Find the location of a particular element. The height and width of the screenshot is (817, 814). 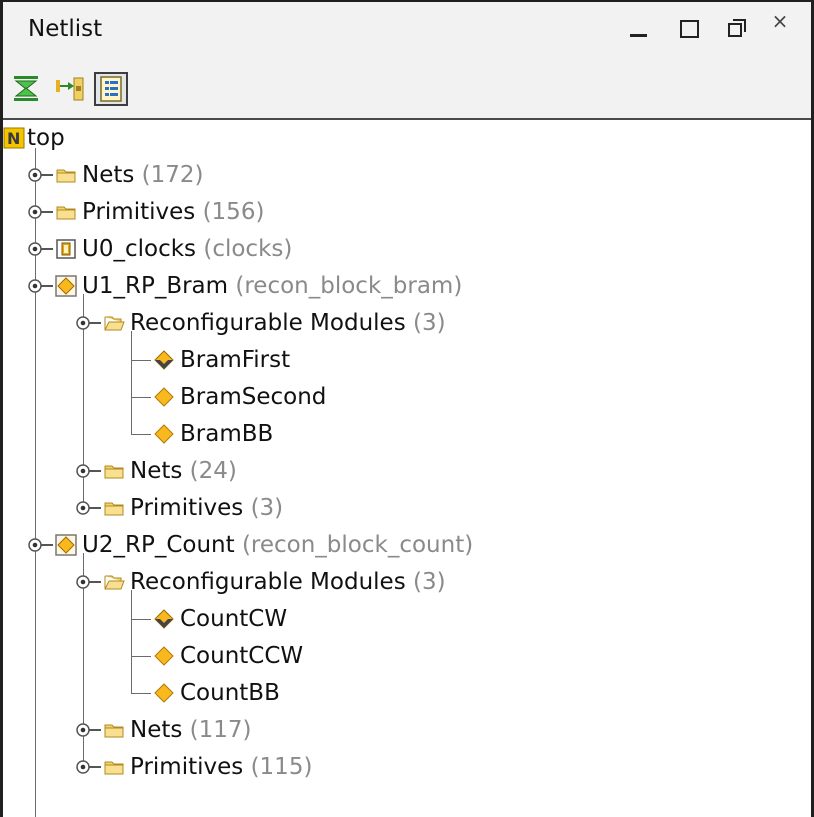

tree-item: U2_RP_Count (recon_block_count) is located at coordinates (277, 545).